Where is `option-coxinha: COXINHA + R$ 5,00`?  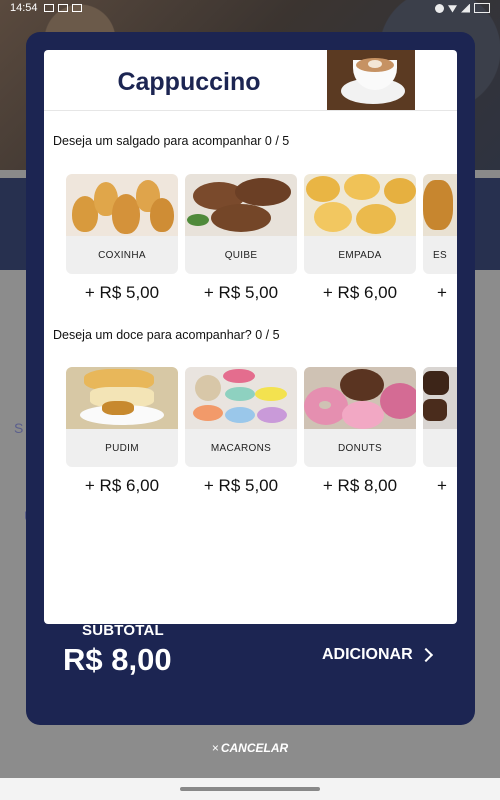 option-coxinha: COXINHA + R$ 5,00 is located at coordinates (122, 238).